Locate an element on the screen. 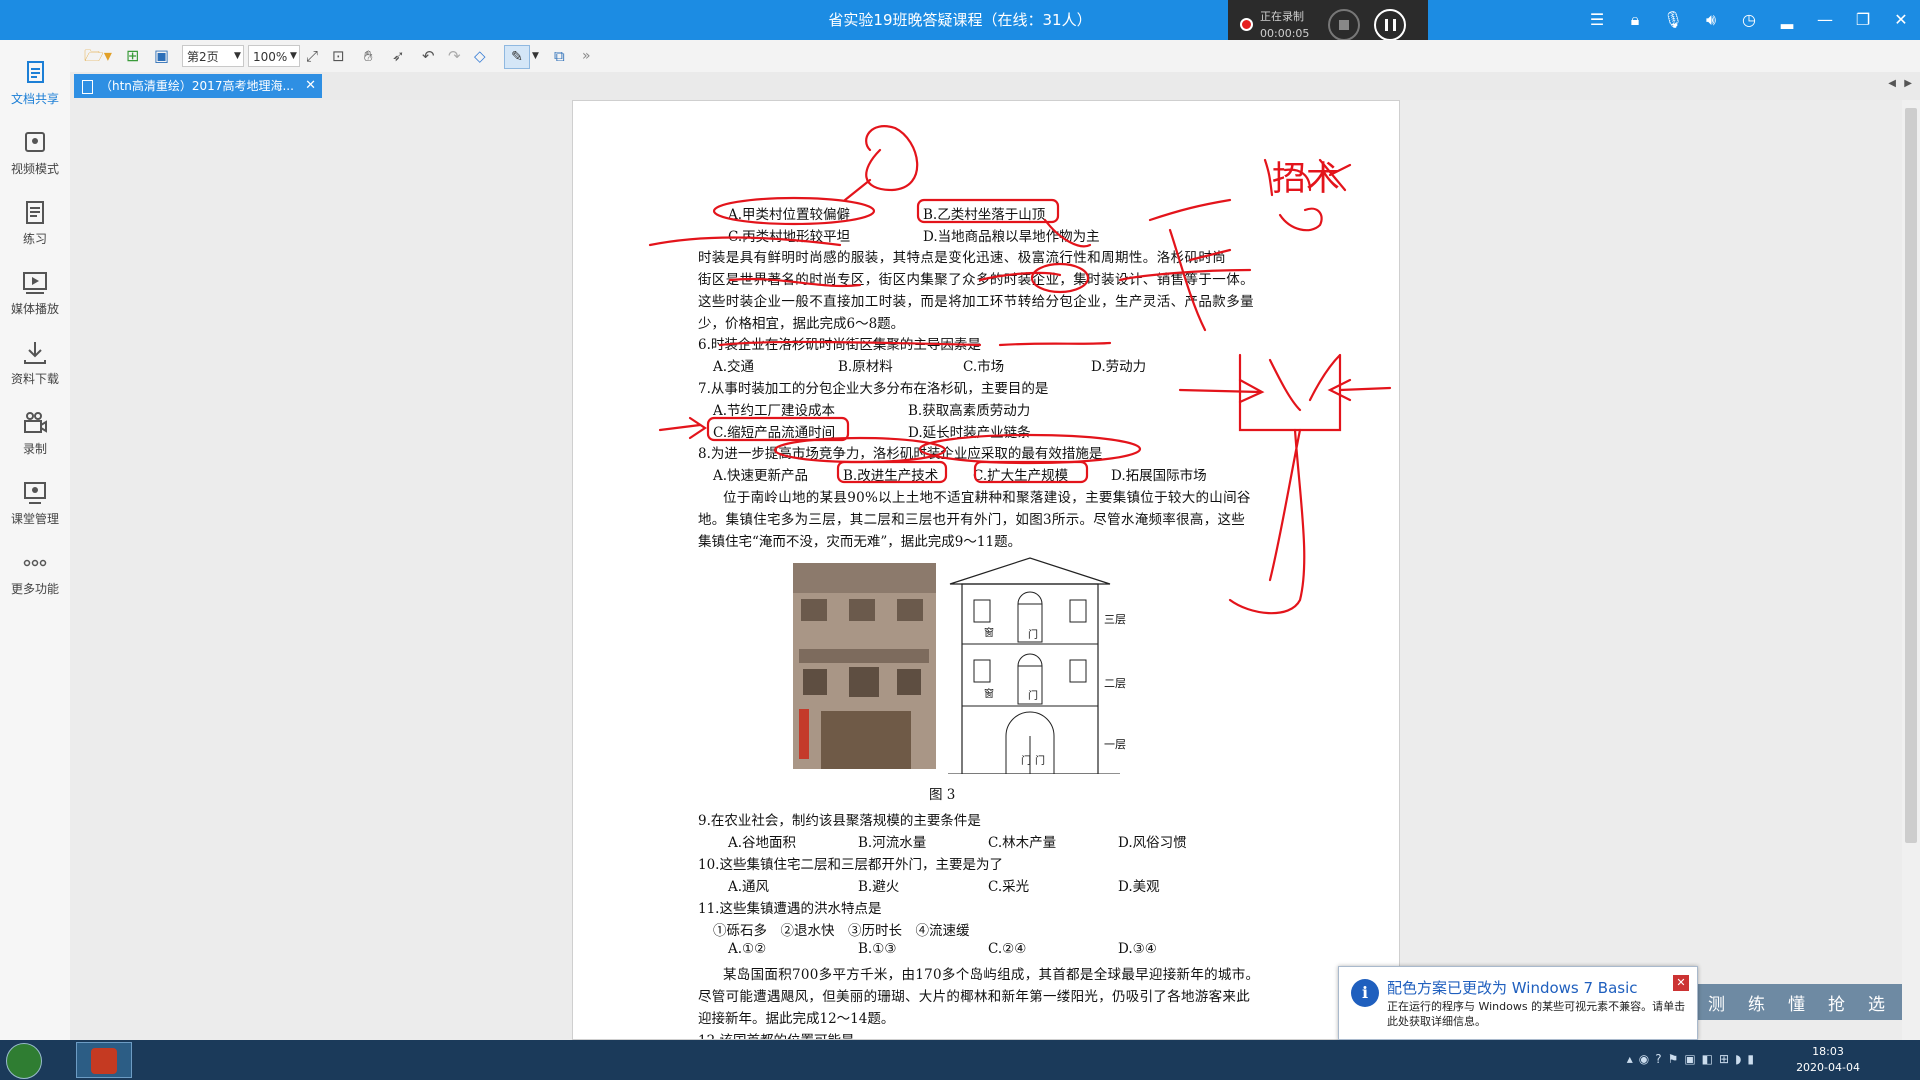  tray-icons: ▴◉?⚑▣◧⊞◗▮ is located at coordinates (1693, 1059).